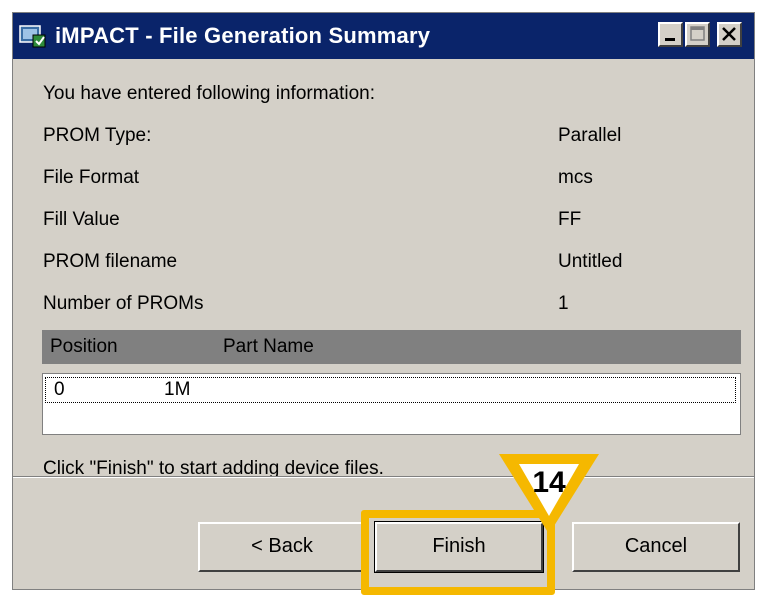 The image size is (761, 595). I want to click on title-bar: iMPACT - File Generation Summary, so click(383, 36).